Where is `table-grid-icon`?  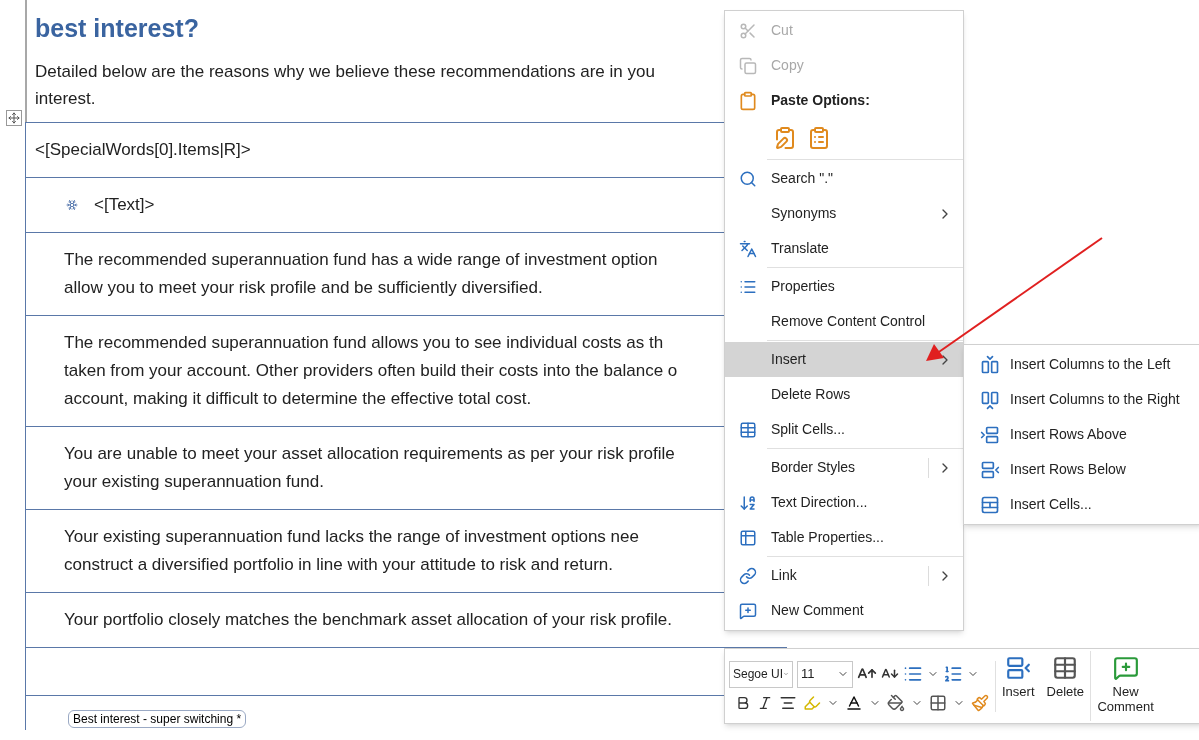 table-grid-icon is located at coordinates (748, 429).